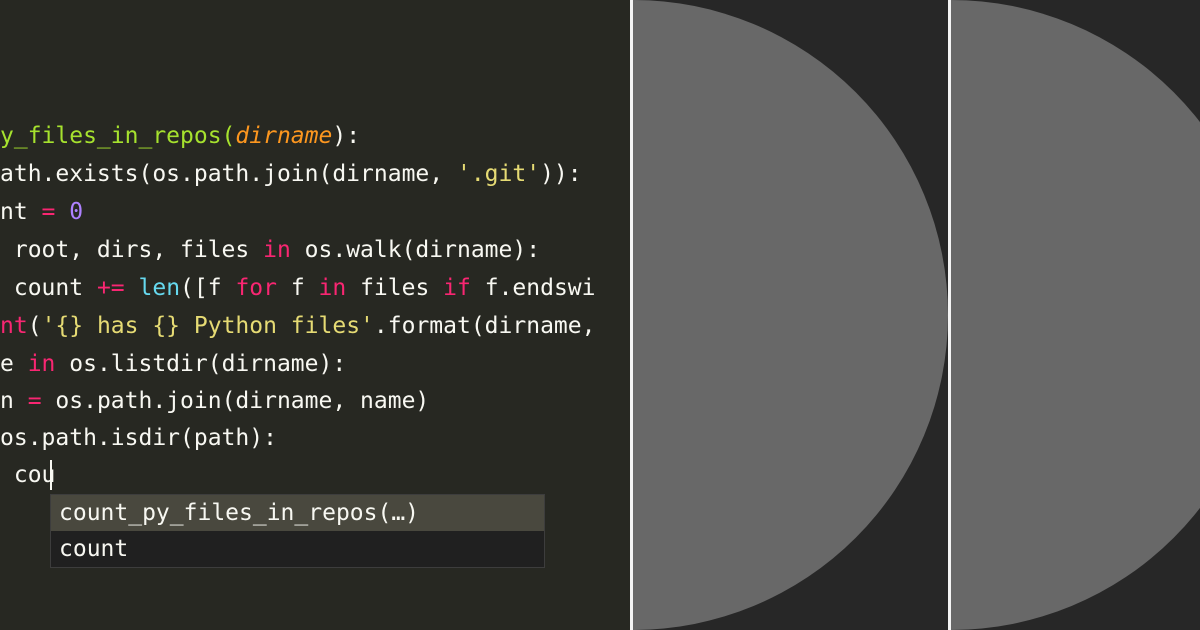  I want to click on code-token: count, so click(48, 288).